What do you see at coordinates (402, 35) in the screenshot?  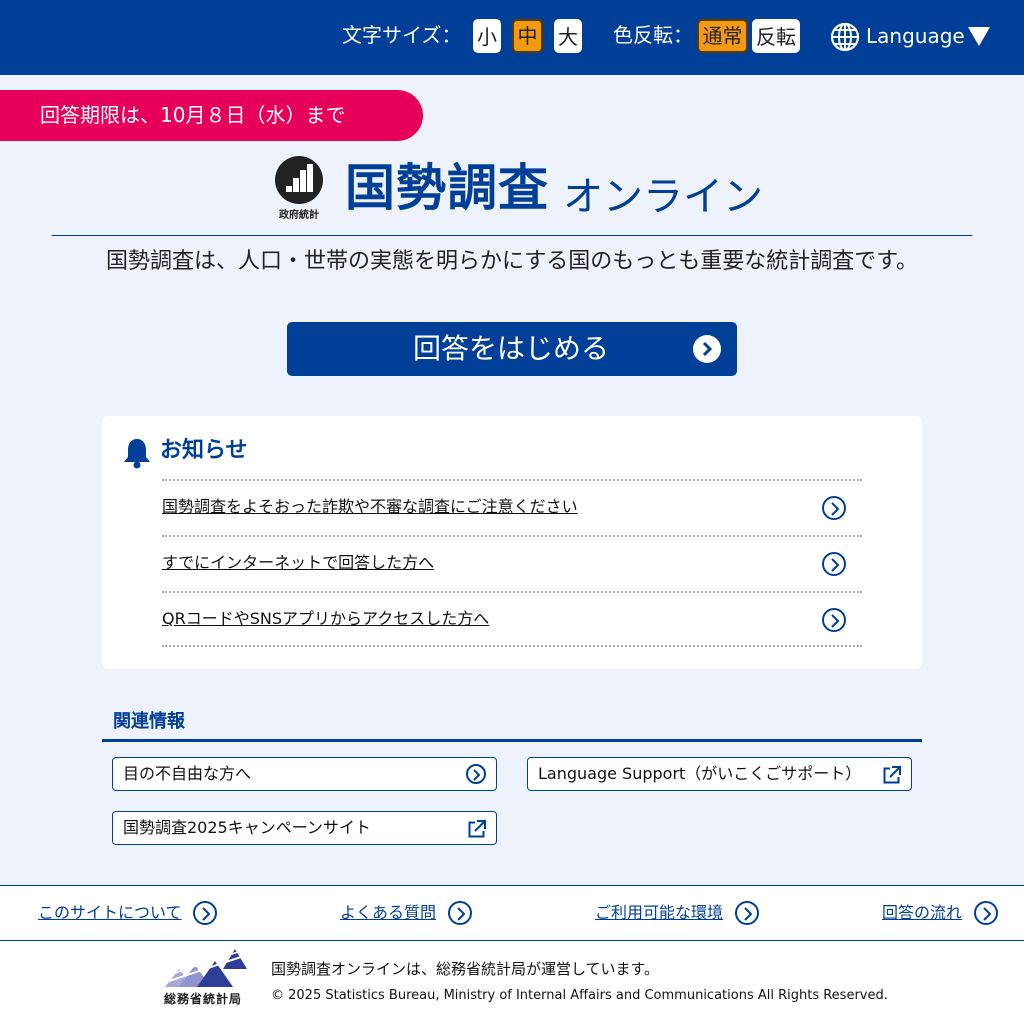 I see `font-size-label: 文字サイズ：` at bounding box center [402, 35].